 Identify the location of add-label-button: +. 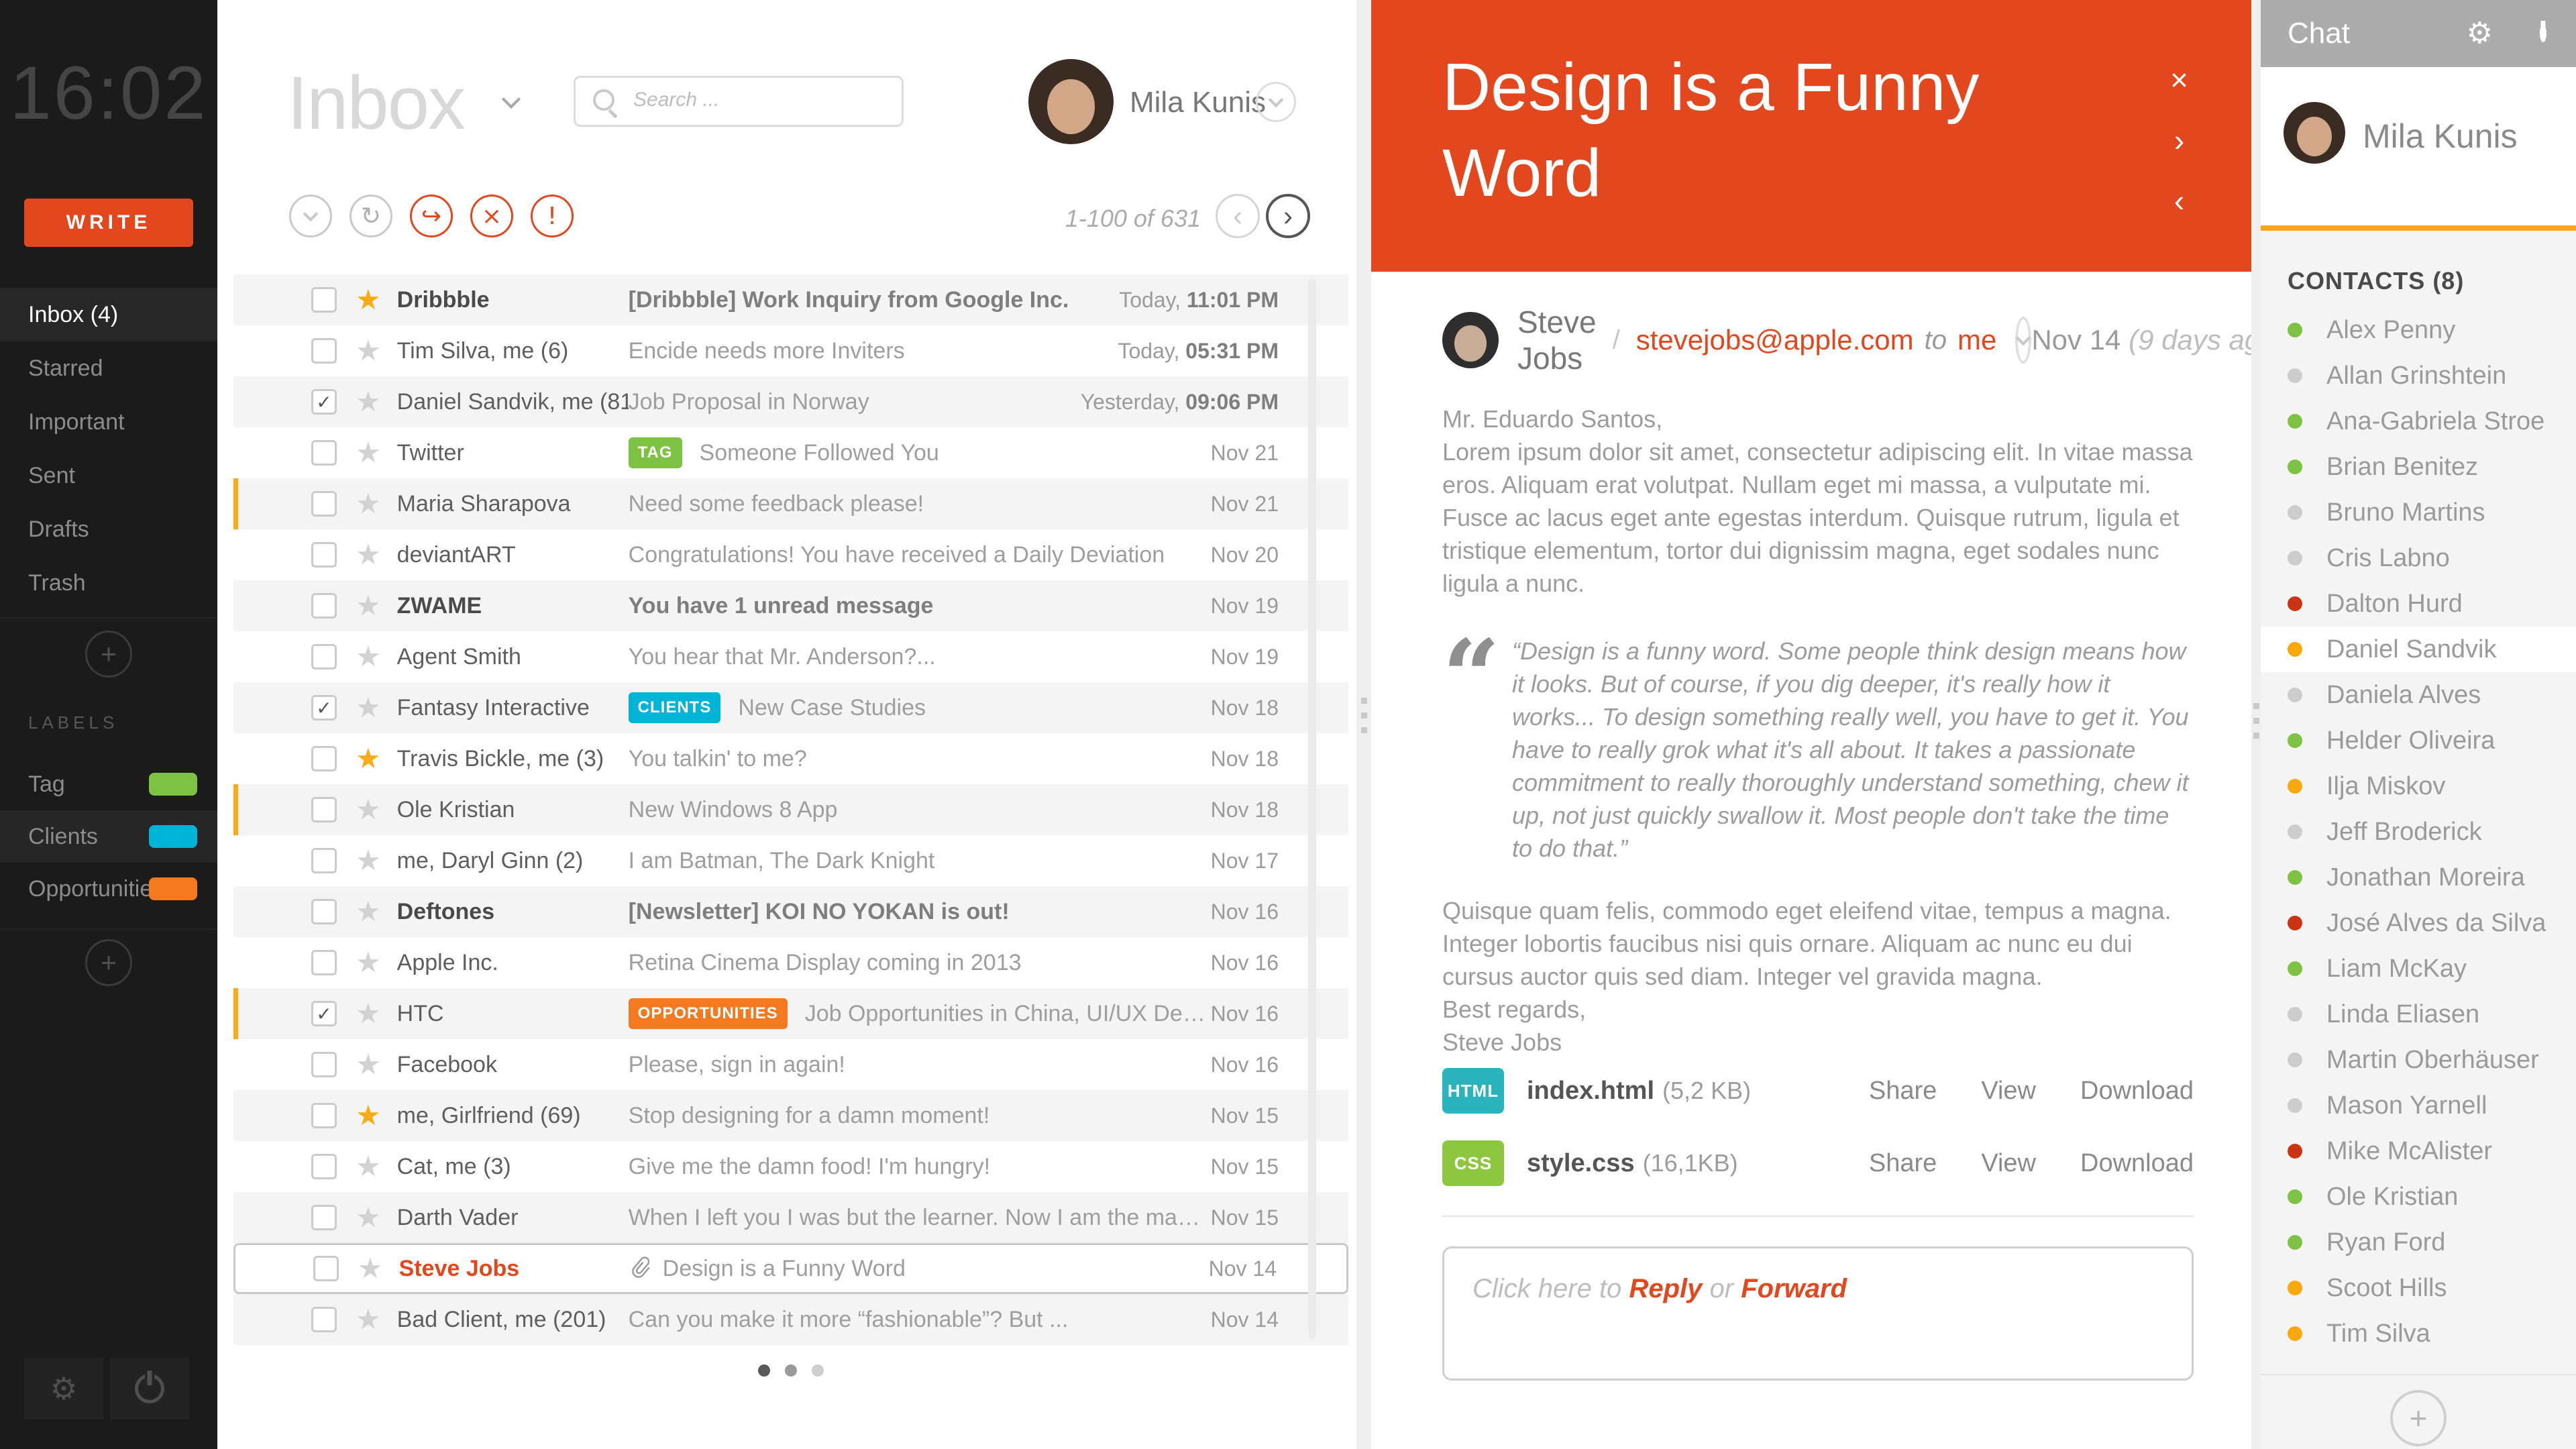
(108, 962).